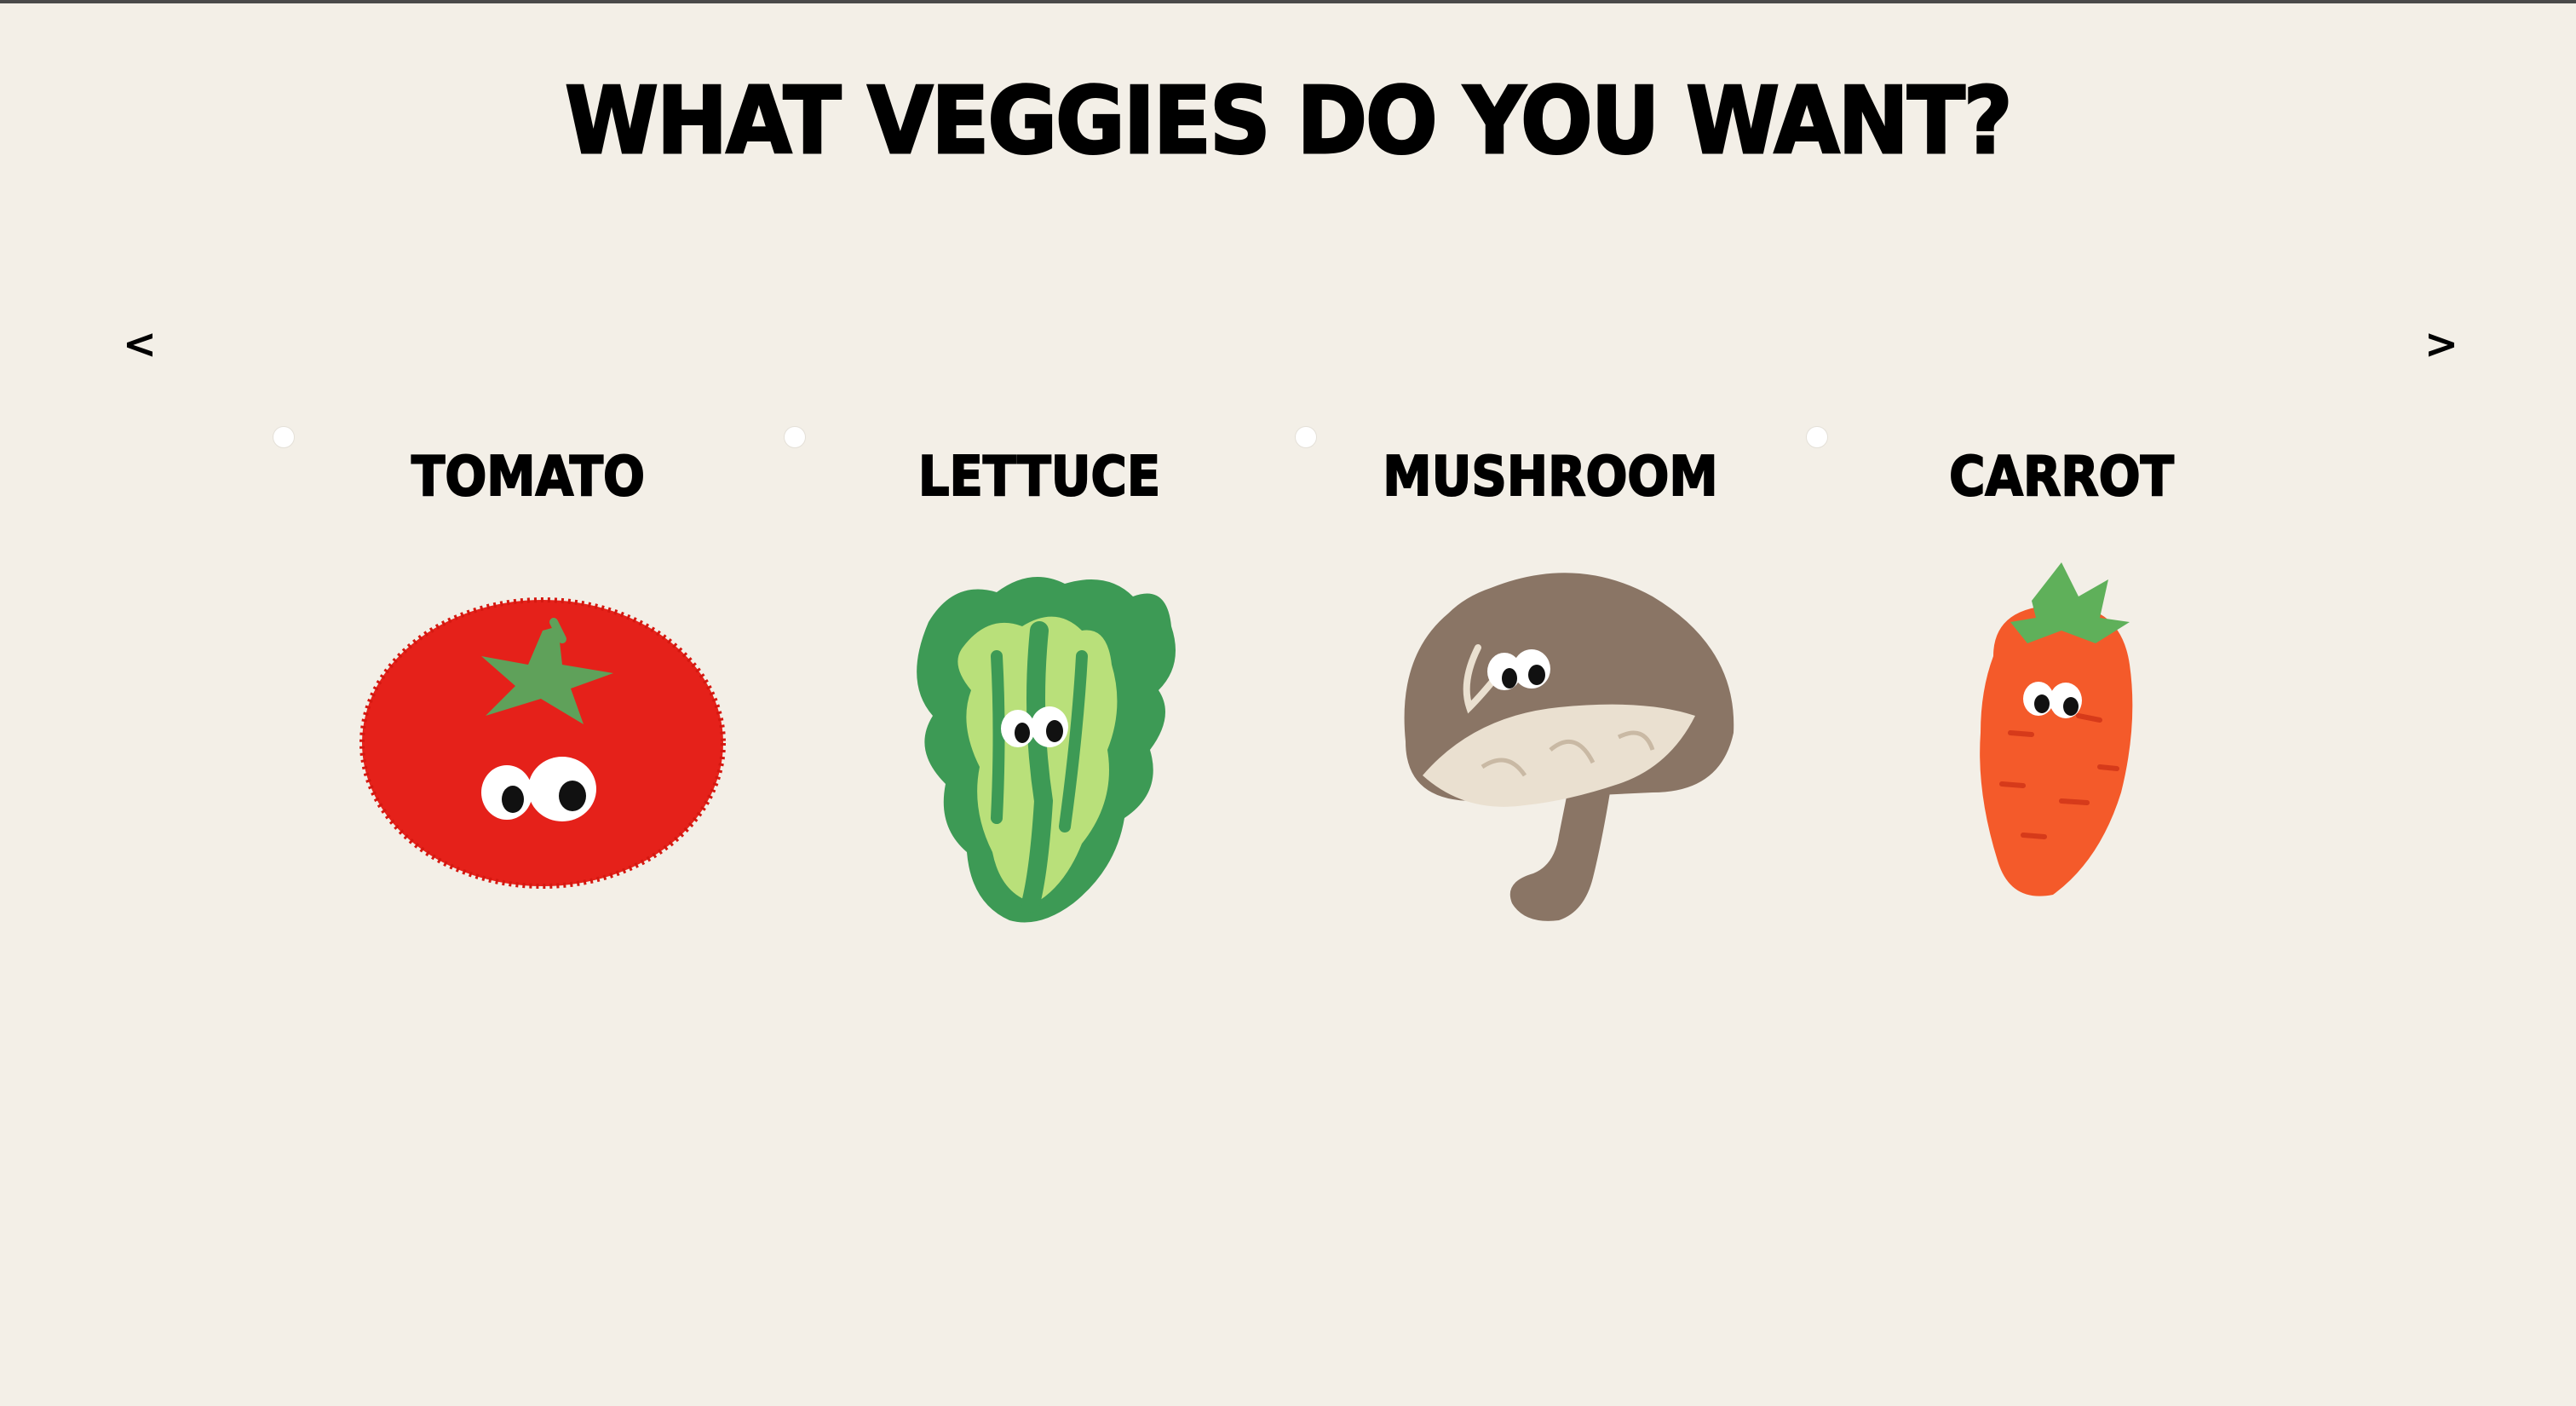 The image size is (2576, 1406). I want to click on veggie-label: TOMATO, so click(528, 478).